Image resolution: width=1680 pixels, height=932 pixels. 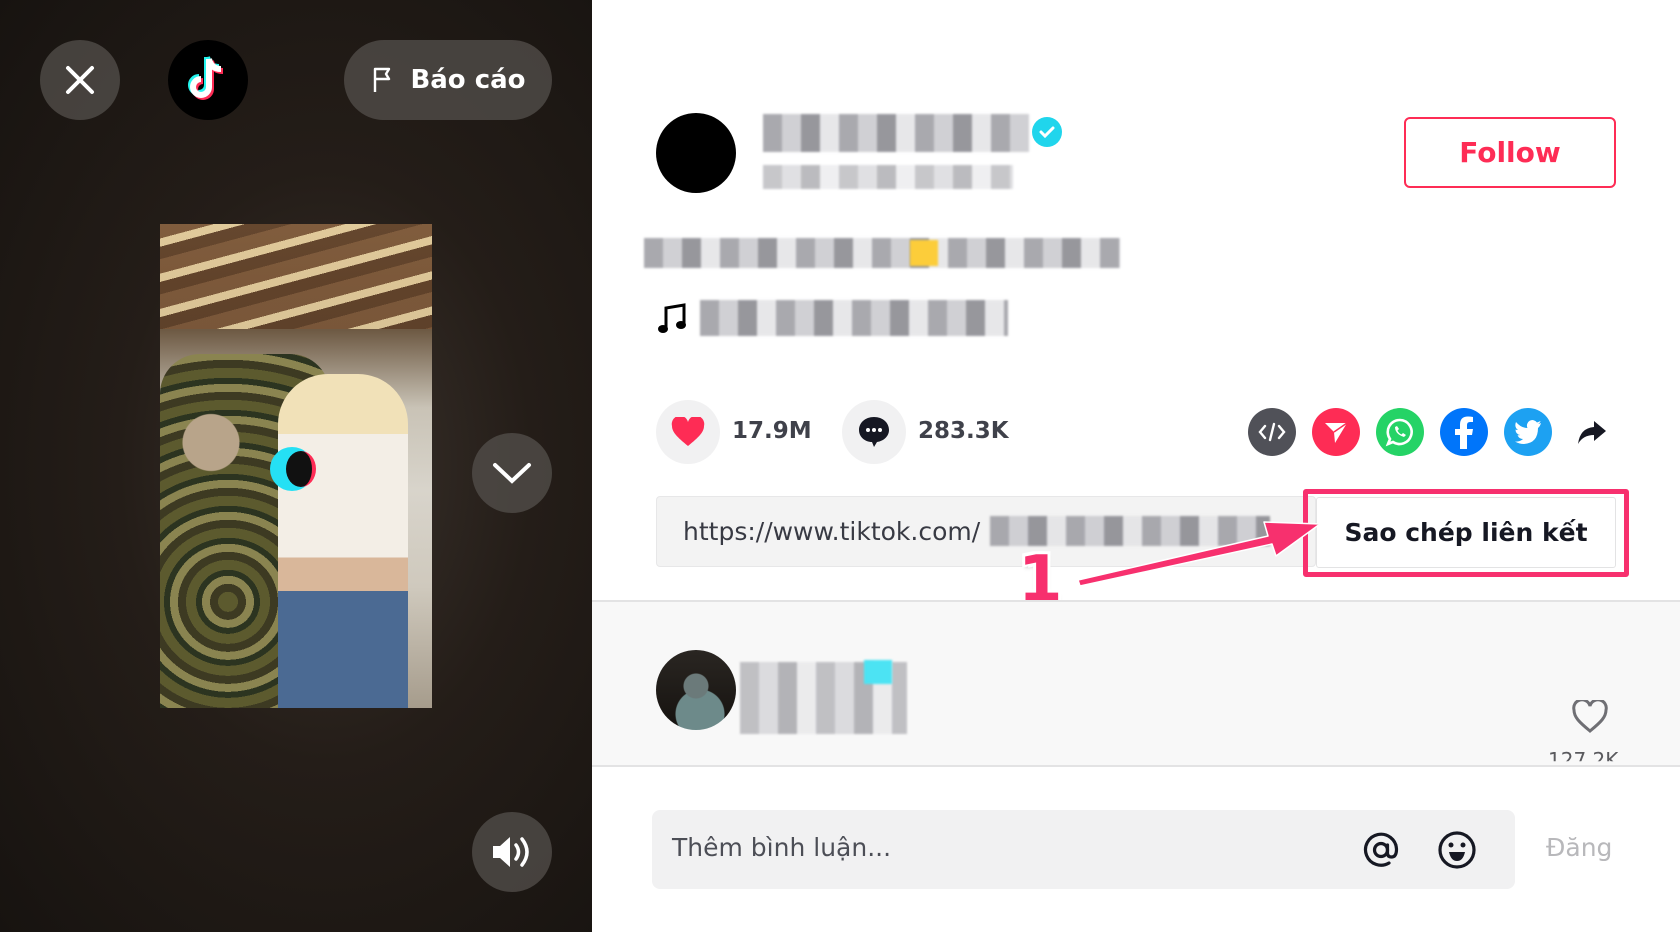 I want to click on next-video-button, so click(x=512, y=473).